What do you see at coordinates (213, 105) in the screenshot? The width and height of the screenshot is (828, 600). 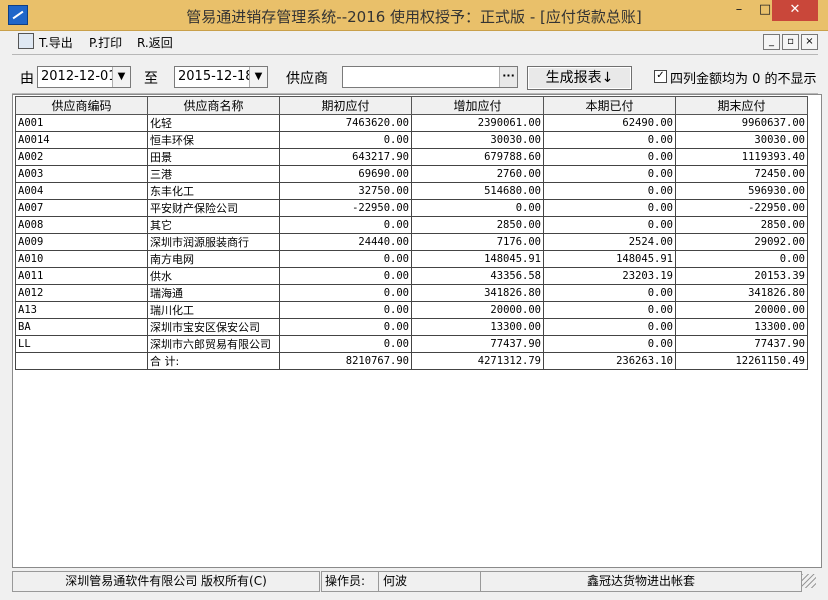 I see `column-header: 供应商名称` at bounding box center [213, 105].